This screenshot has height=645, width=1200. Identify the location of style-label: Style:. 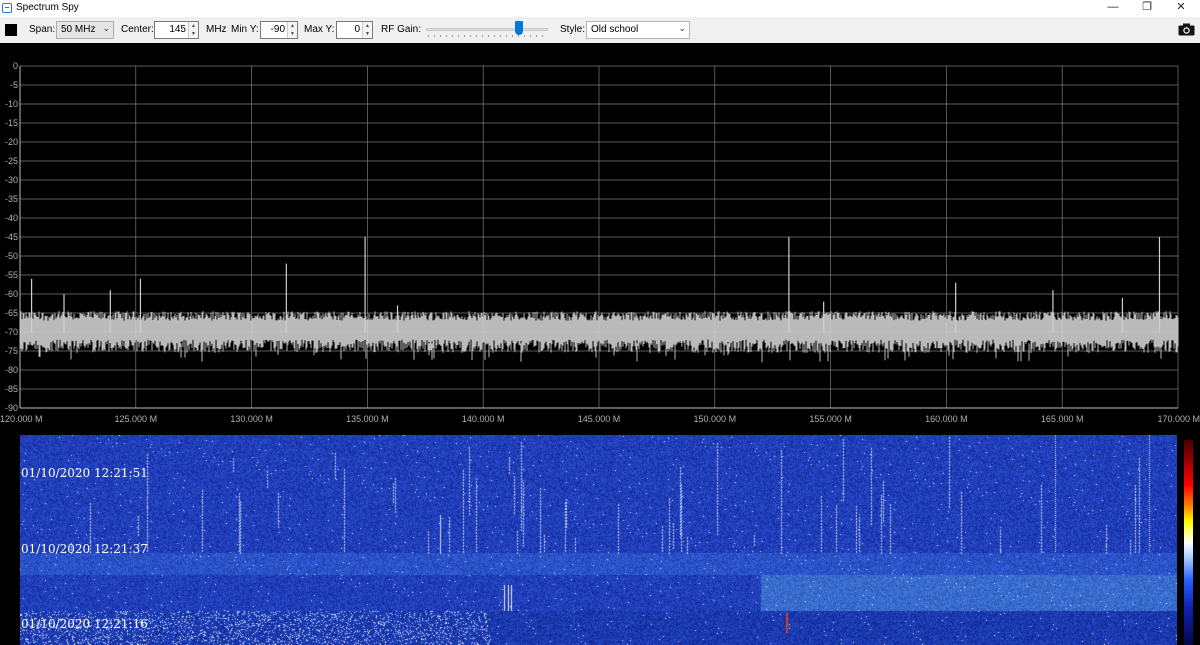
(573, 29).